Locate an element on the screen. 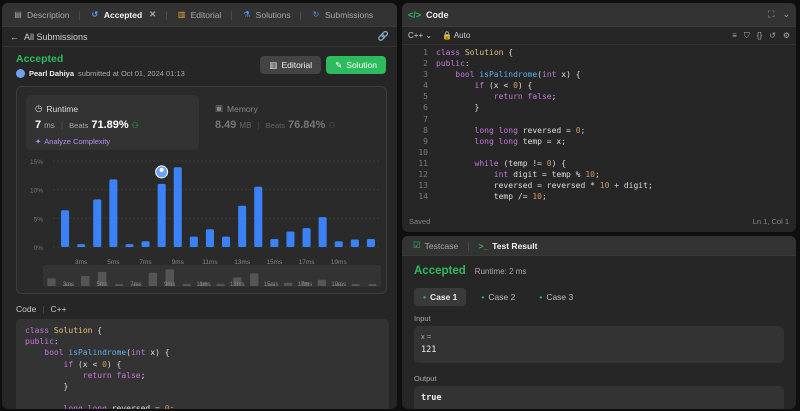  language-select: C++ ⌄ is located at coordinates (420, 35).